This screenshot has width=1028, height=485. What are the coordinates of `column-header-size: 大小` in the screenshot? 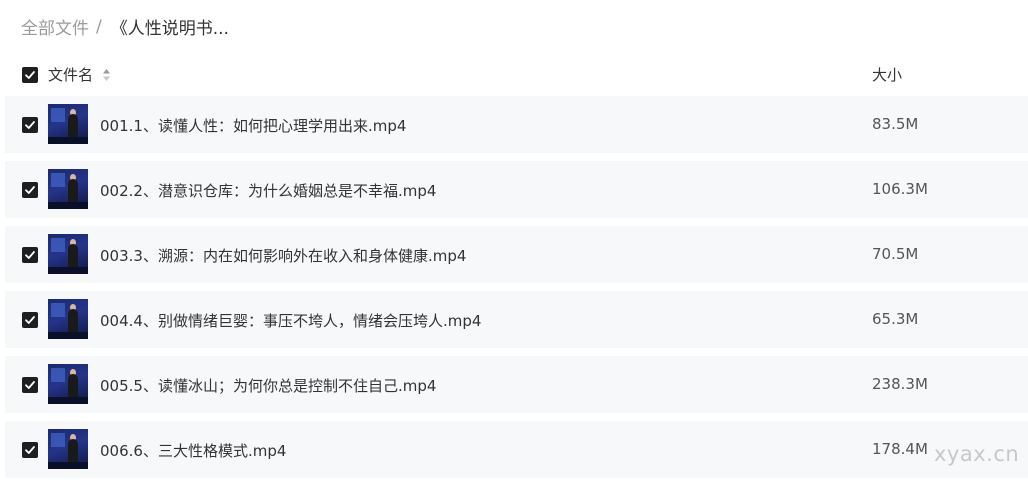 It's located at (887, 74).